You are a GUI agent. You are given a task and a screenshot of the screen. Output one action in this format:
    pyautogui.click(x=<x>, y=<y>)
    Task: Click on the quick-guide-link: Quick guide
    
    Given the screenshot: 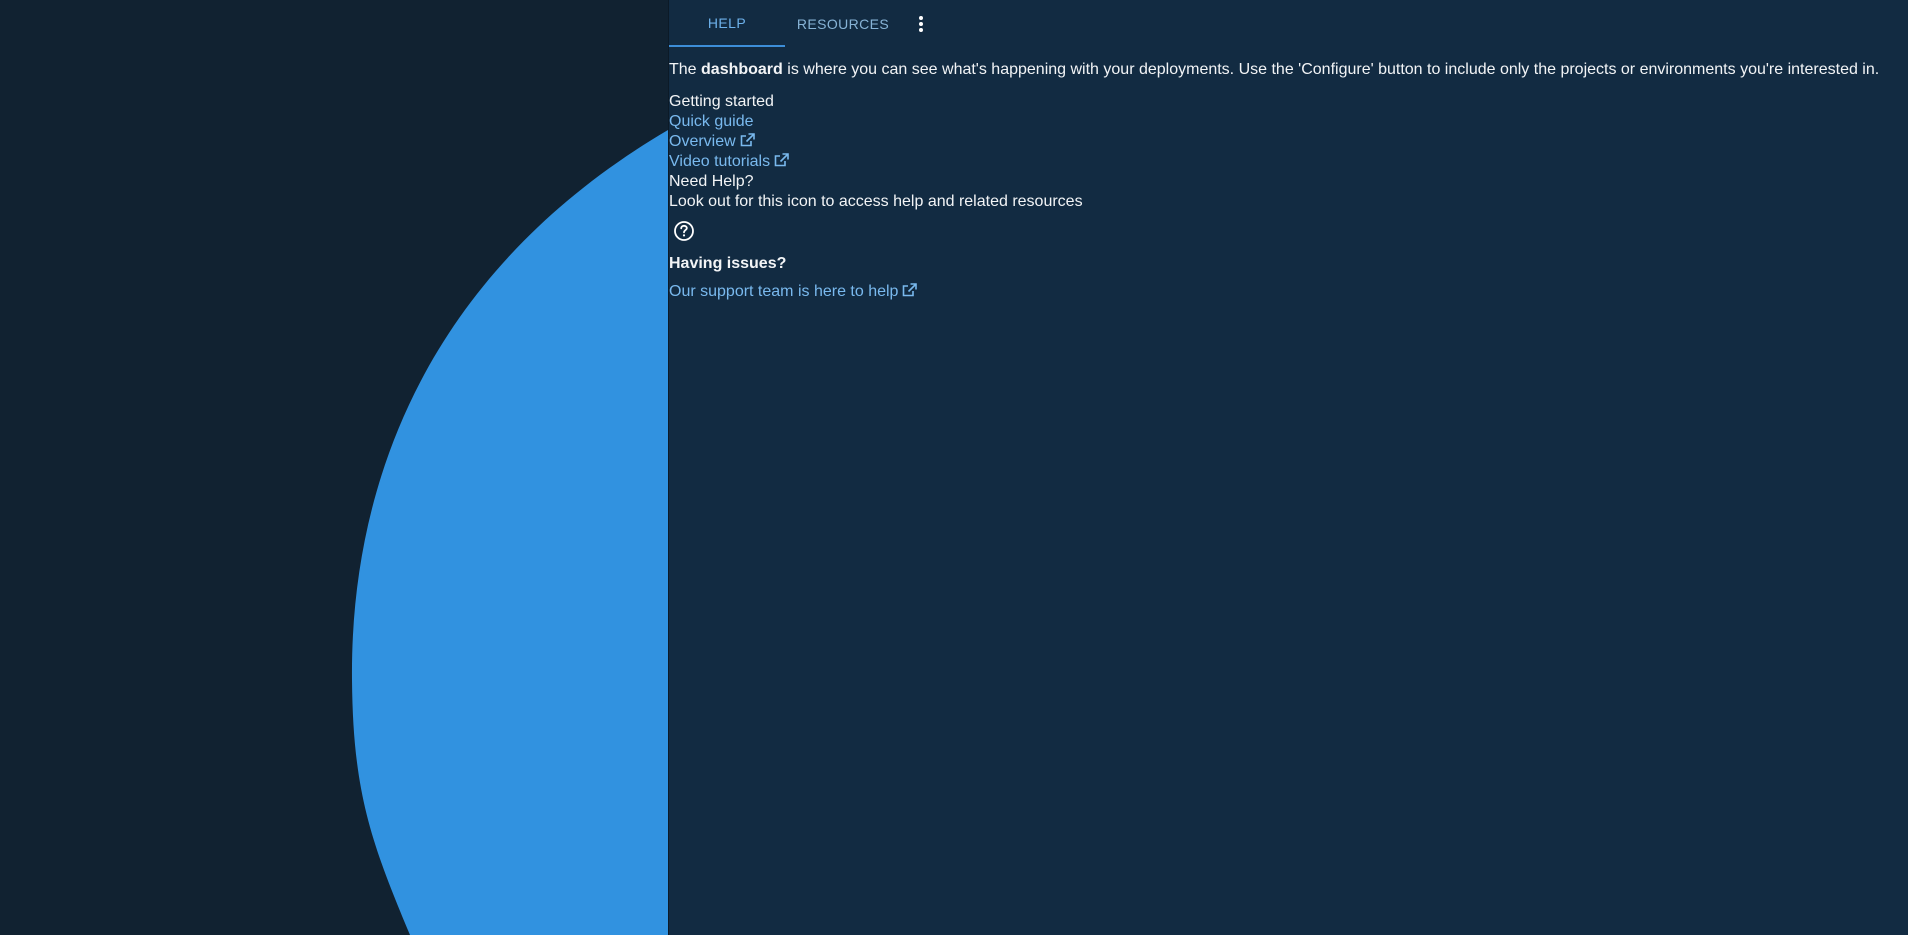 What is the action you would take?
    pyautogui.click(x=711, y=122)
    